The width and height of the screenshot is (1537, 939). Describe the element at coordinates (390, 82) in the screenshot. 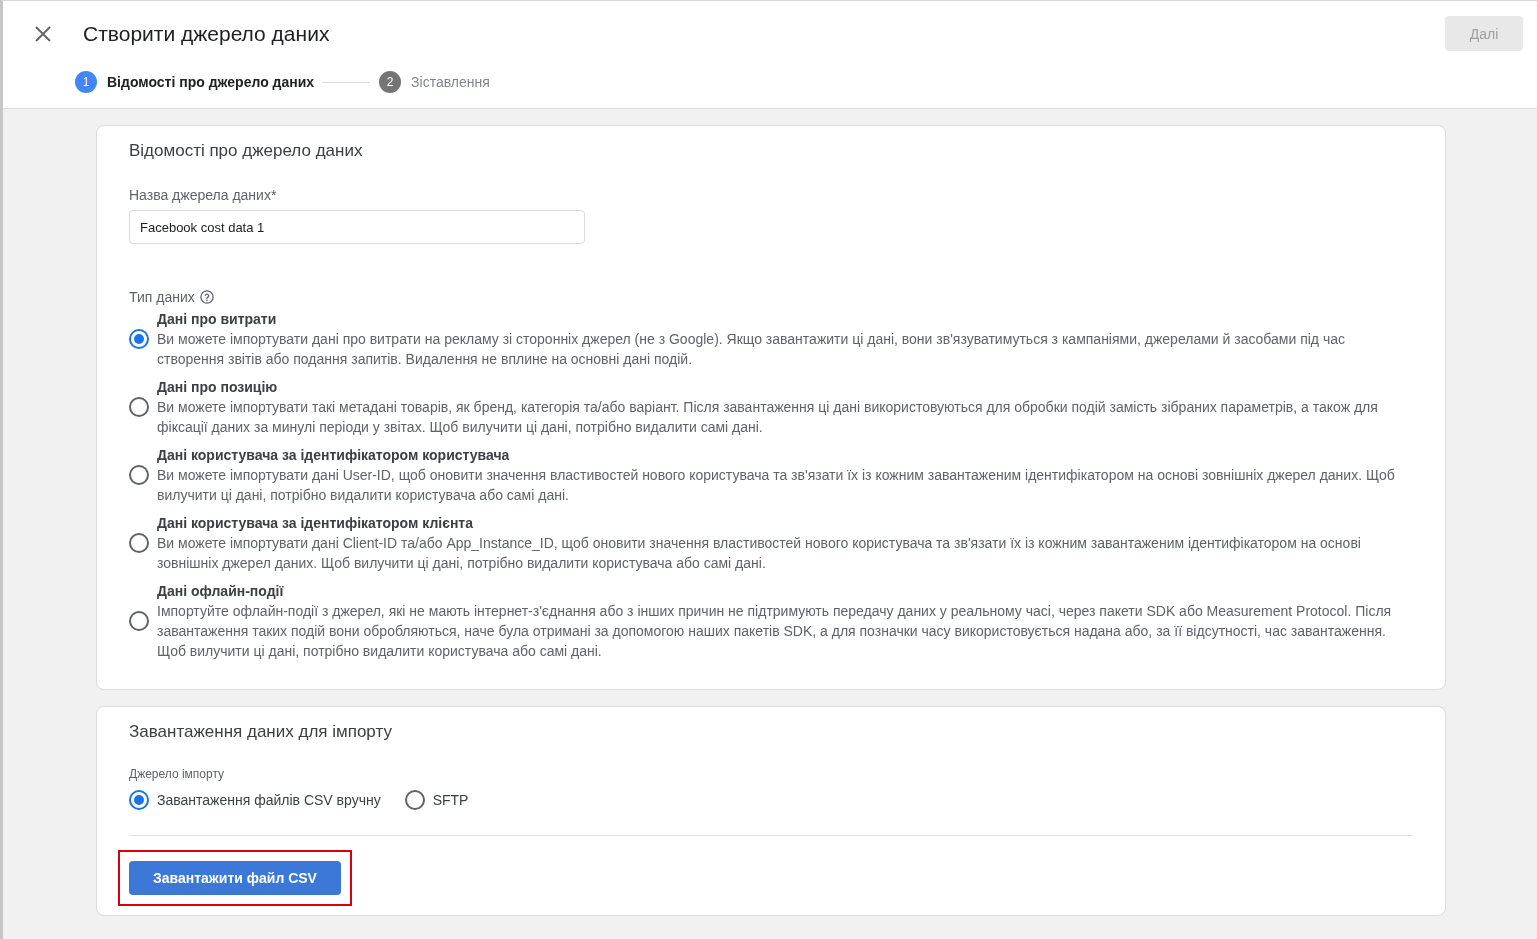

I see `step-number: 2` at that location.